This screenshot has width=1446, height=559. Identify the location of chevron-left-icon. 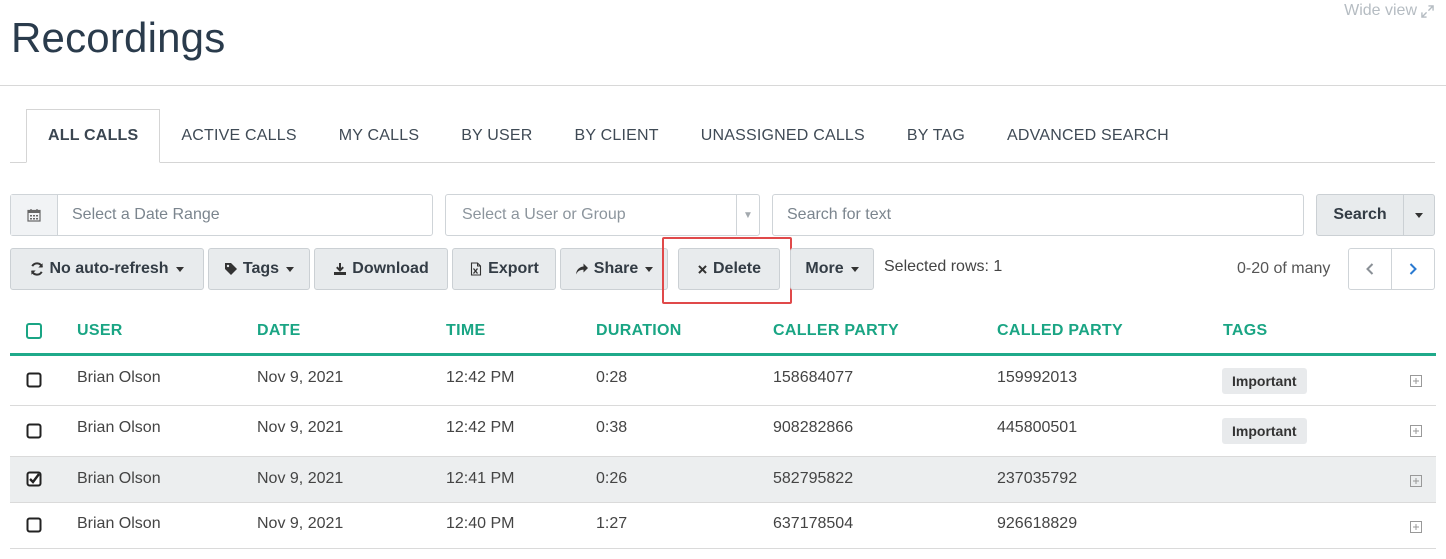
(1370, 269).